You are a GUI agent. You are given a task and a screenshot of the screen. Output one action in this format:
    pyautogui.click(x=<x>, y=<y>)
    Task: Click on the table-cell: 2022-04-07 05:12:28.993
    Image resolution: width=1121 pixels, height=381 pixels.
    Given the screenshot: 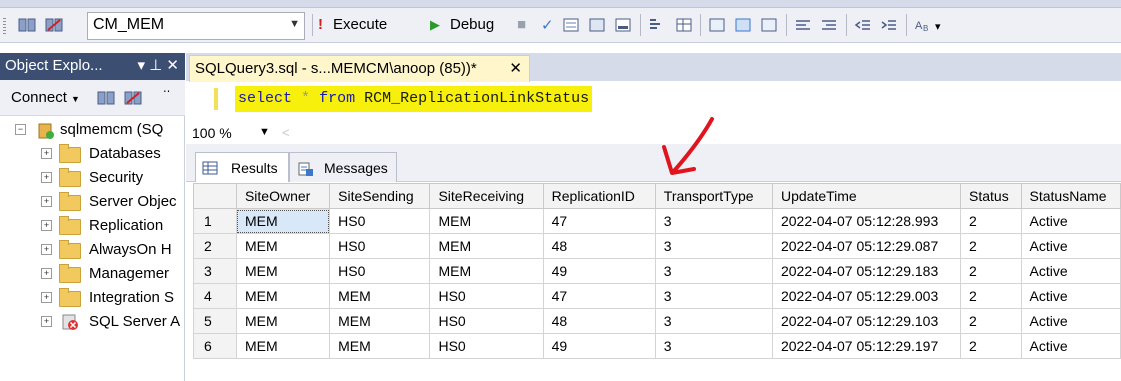 What is the action you would take?
    pyautogui.click(x=866, y=221)
    